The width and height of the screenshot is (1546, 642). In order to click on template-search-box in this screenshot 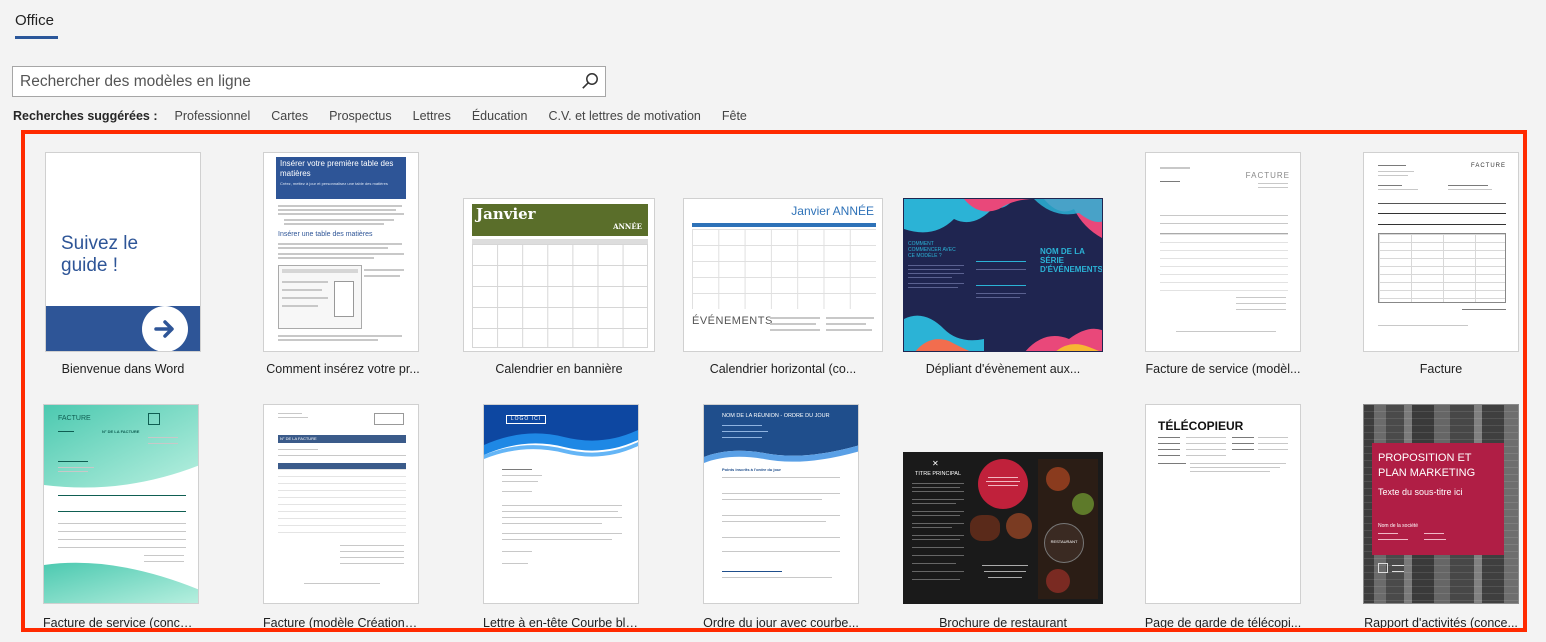, I will do `click(309, 81)`.